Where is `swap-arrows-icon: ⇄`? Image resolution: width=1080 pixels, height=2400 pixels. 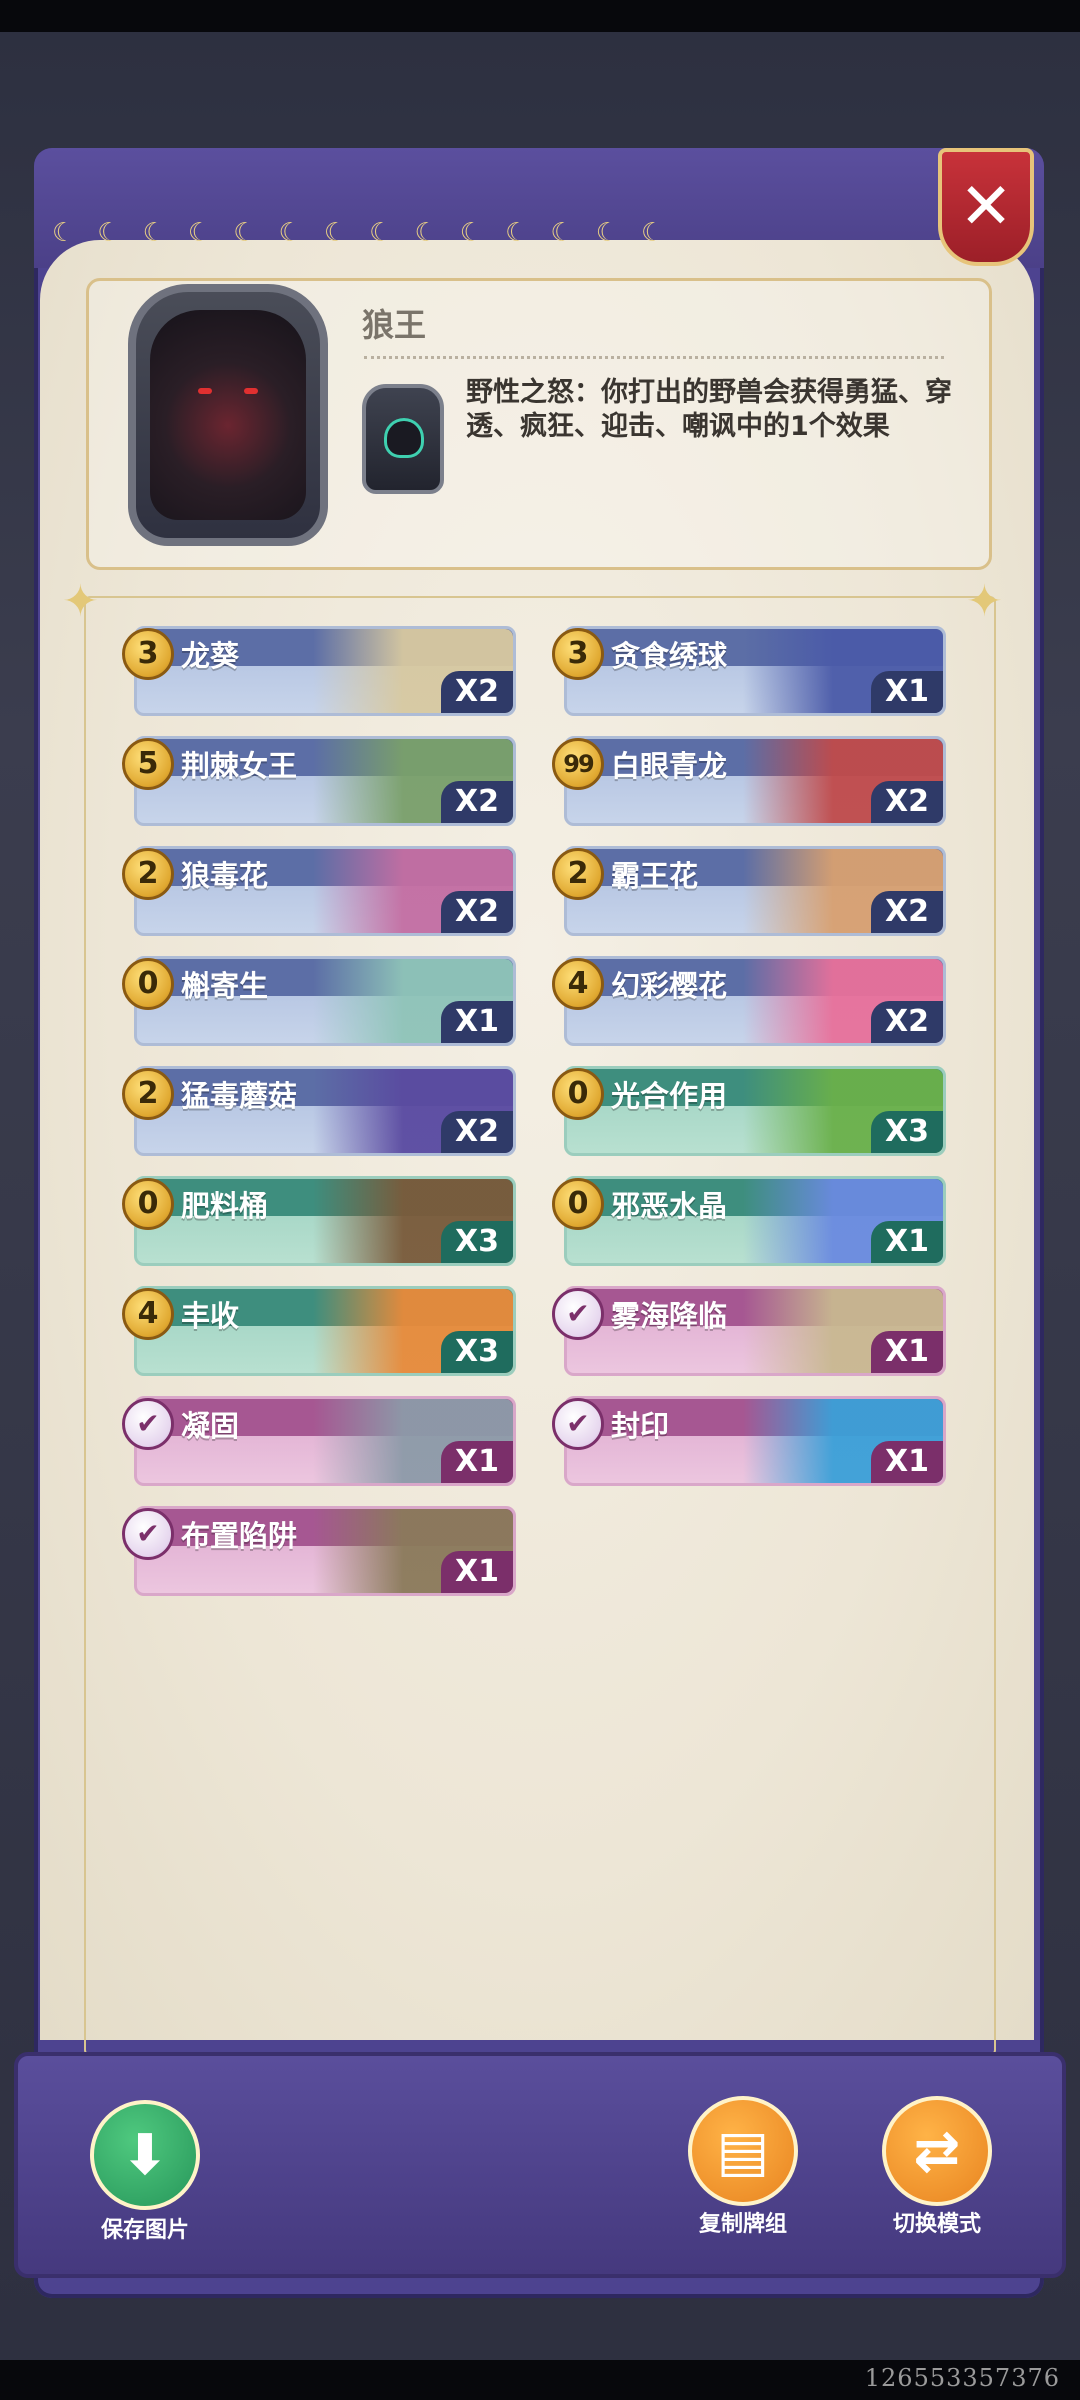
swap-arrows-icon: ⇄ is located at coordinates (937, 2151).